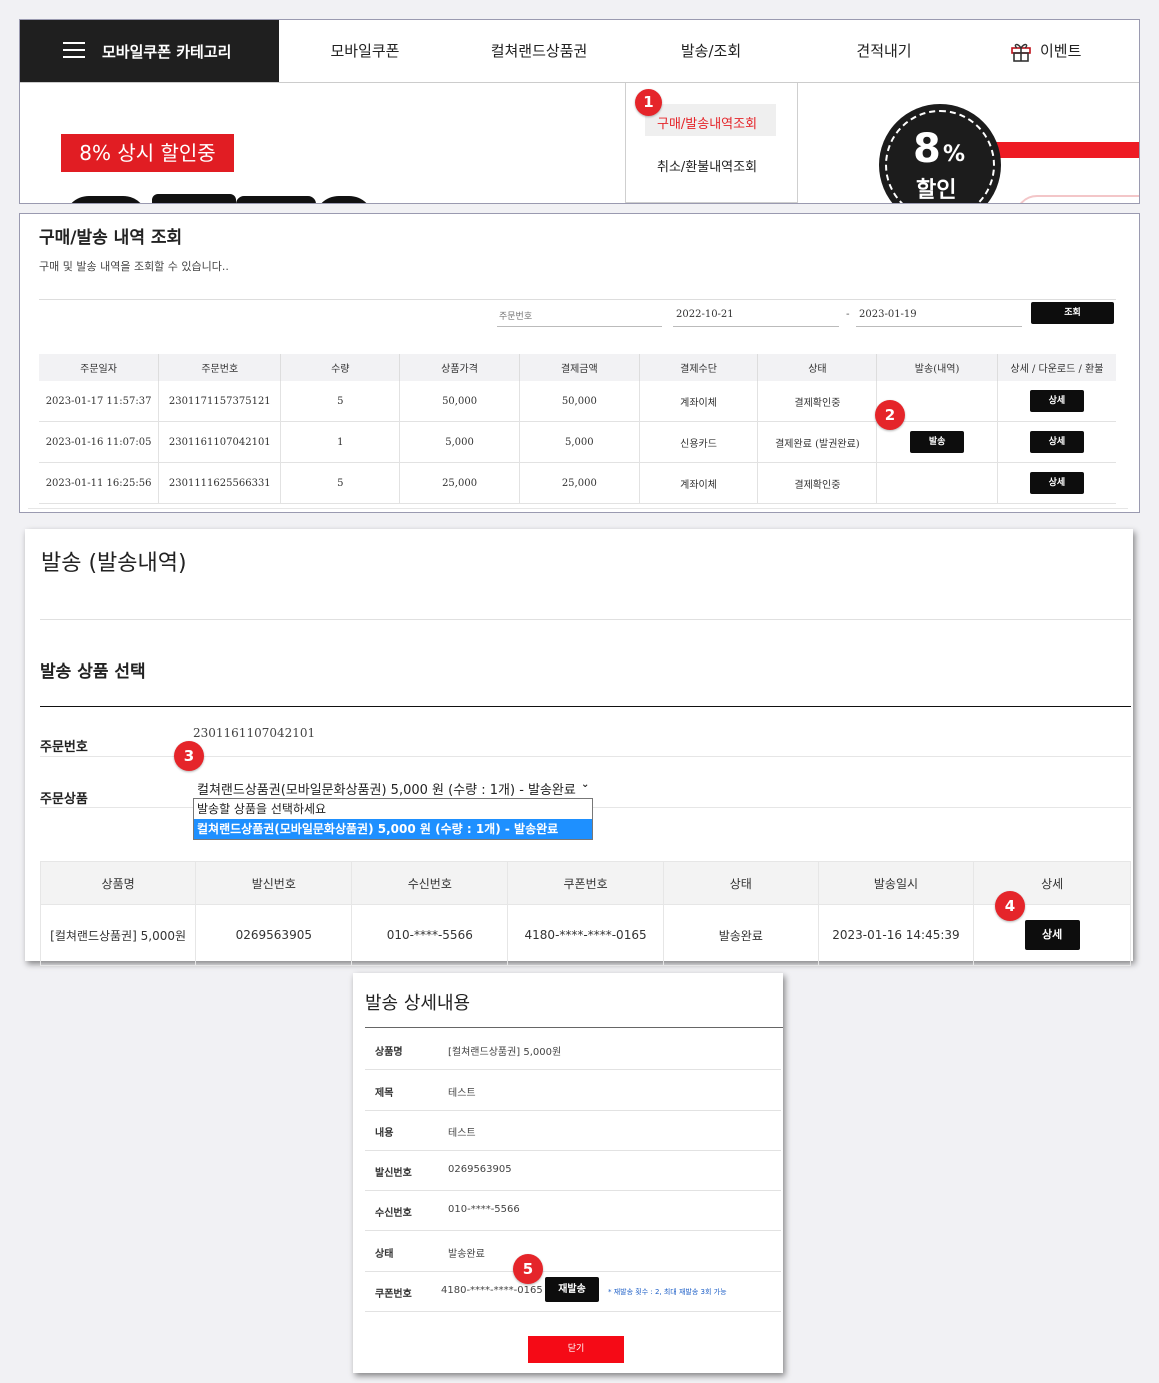 This screenshot has width=1159, height=1383. I want to click on order-paid: 5,000, so click(579, 442).